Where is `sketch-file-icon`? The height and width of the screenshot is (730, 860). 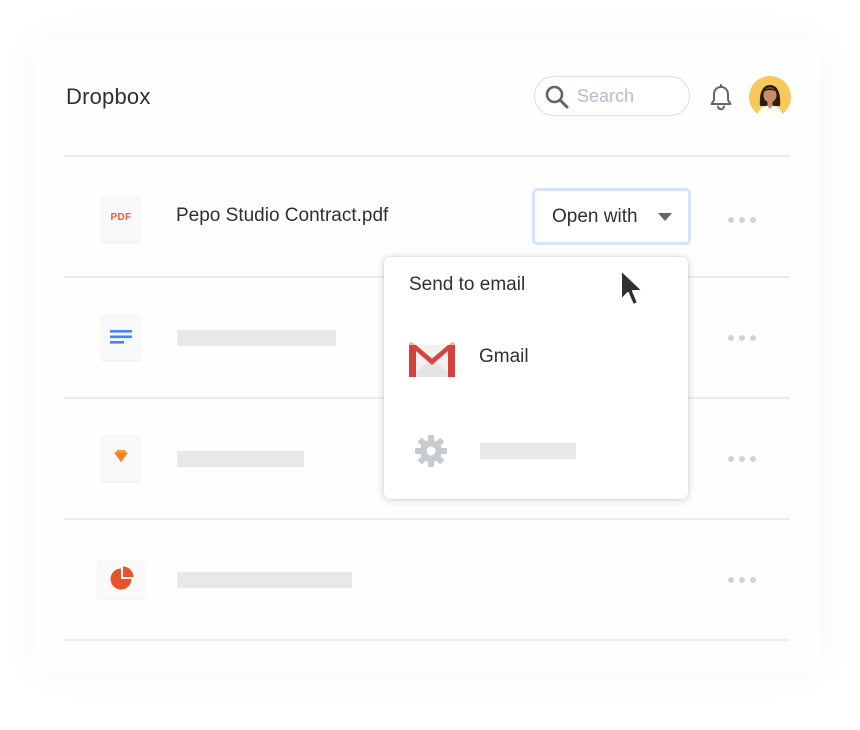 sketch-file-icon is located at coordinates (121, 458).